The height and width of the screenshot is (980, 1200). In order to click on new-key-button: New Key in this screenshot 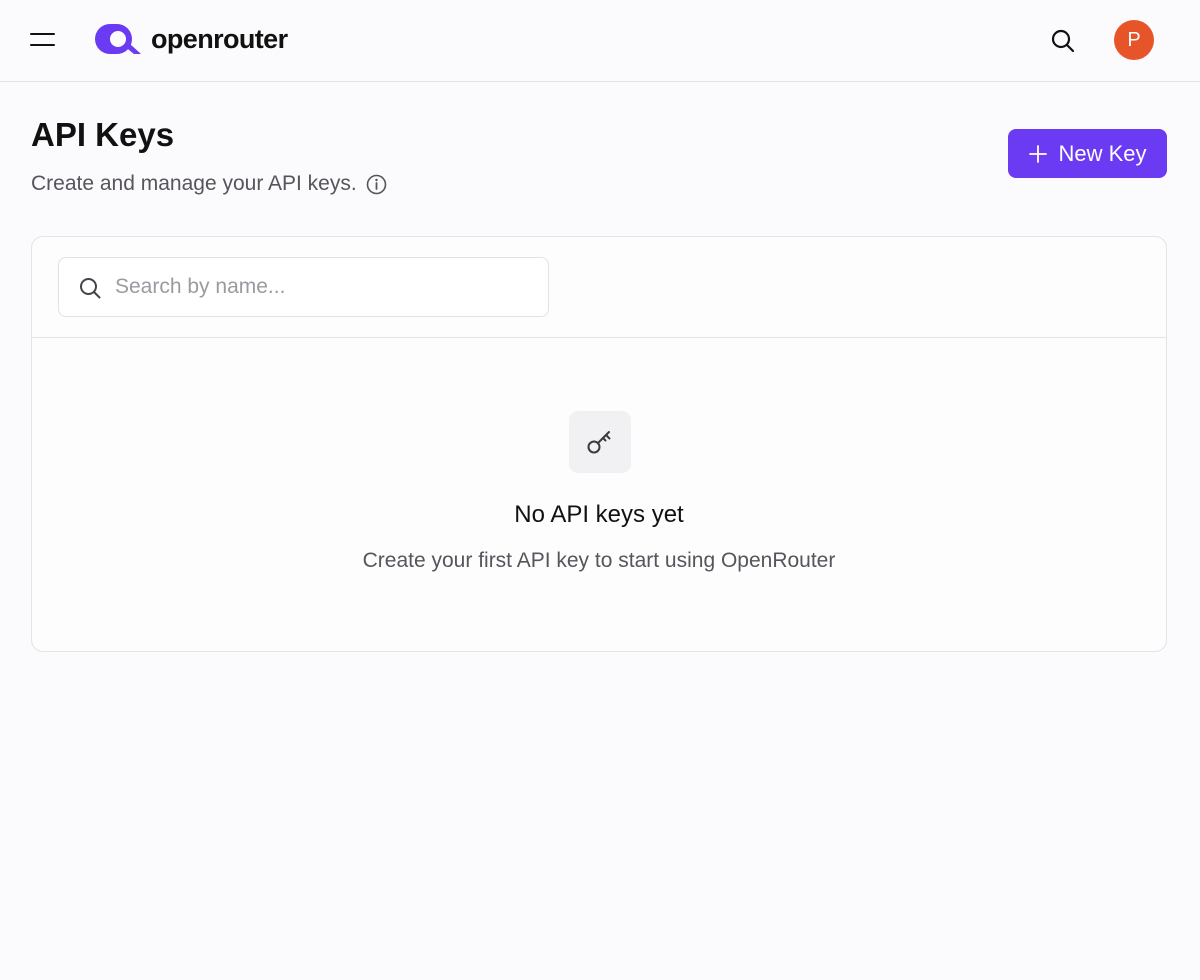, I will do `click(1087, 153)`.